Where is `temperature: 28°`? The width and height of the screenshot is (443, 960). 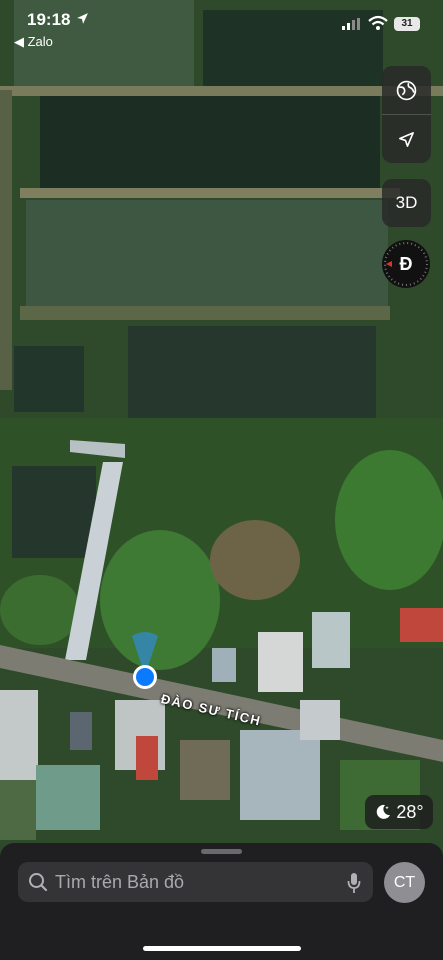 temperature: 28° is located at coordinates (410, 811).